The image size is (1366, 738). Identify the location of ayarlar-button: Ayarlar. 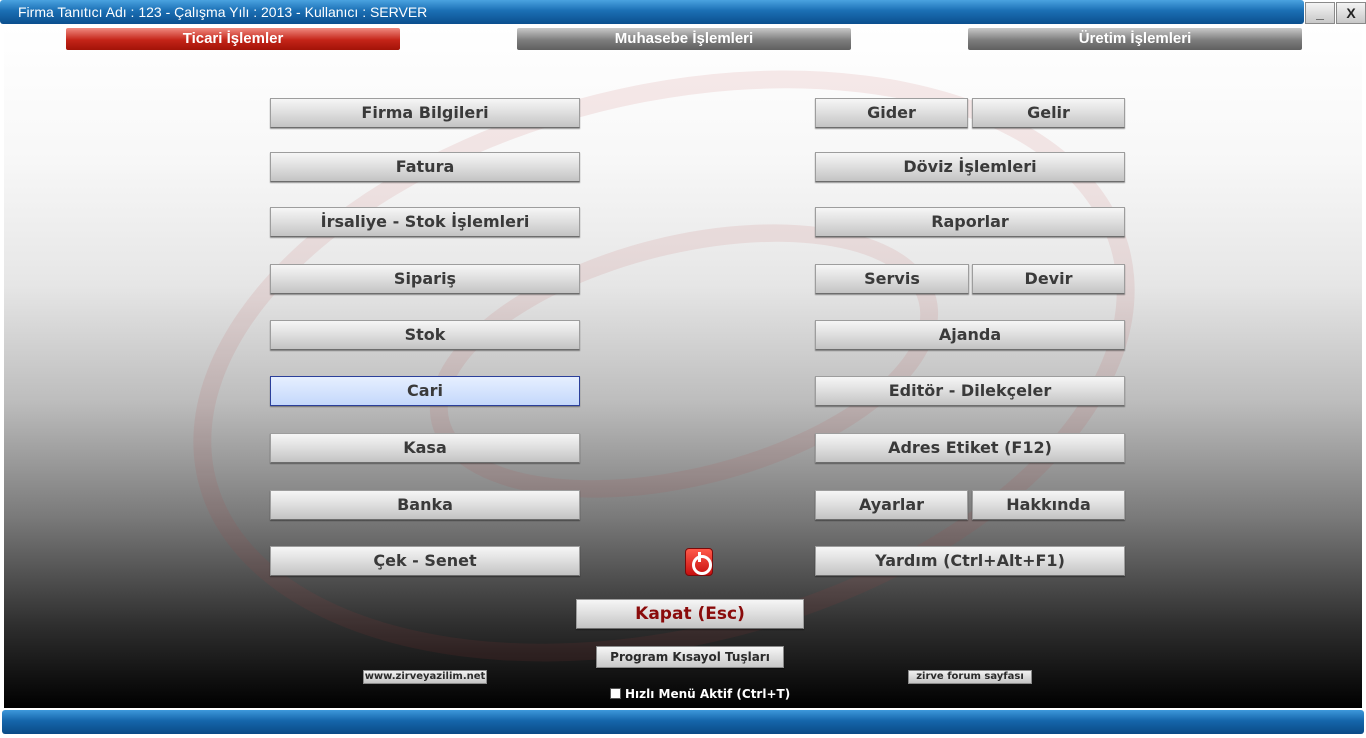
(891, 505).